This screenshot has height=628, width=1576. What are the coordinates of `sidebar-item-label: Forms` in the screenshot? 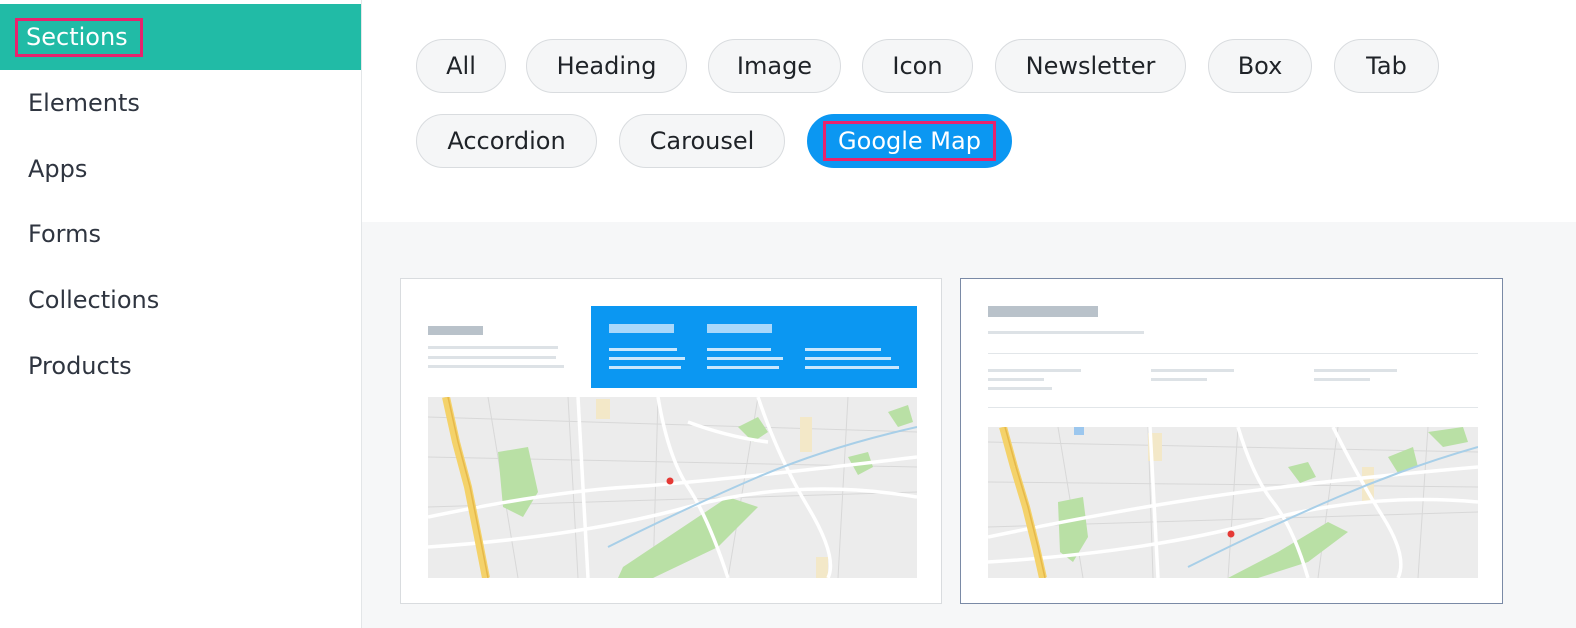 It's located at (64, 234).